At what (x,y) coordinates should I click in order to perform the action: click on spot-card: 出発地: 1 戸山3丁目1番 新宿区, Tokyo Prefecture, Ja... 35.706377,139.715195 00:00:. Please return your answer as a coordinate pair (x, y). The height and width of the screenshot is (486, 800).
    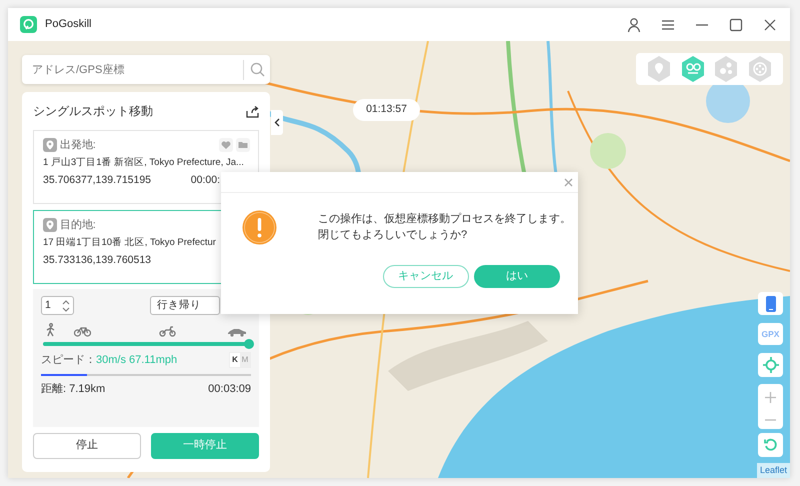
    Looking at the image, I should click on (146, 167).